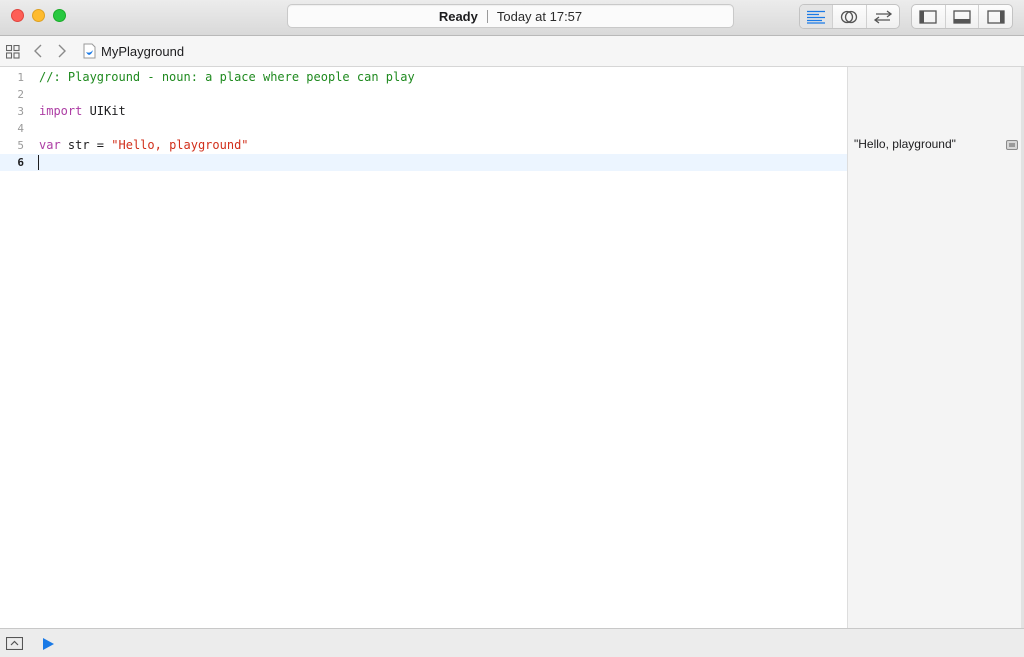 Image resolution: width=1024 pixels, height=657 pixels. Describe the element at coordinates (12, 54) in the screenshot. I see `related-items-grid-icon` at that location.